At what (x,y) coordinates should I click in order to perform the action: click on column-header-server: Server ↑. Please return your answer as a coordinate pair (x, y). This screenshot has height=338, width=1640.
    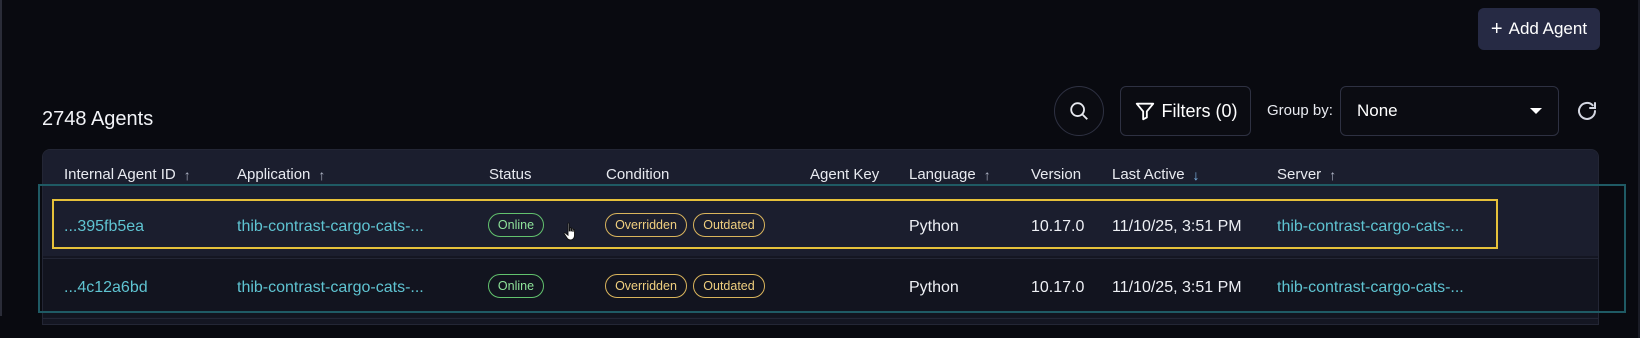
    Looking at the image, I should click on (1306, 174).